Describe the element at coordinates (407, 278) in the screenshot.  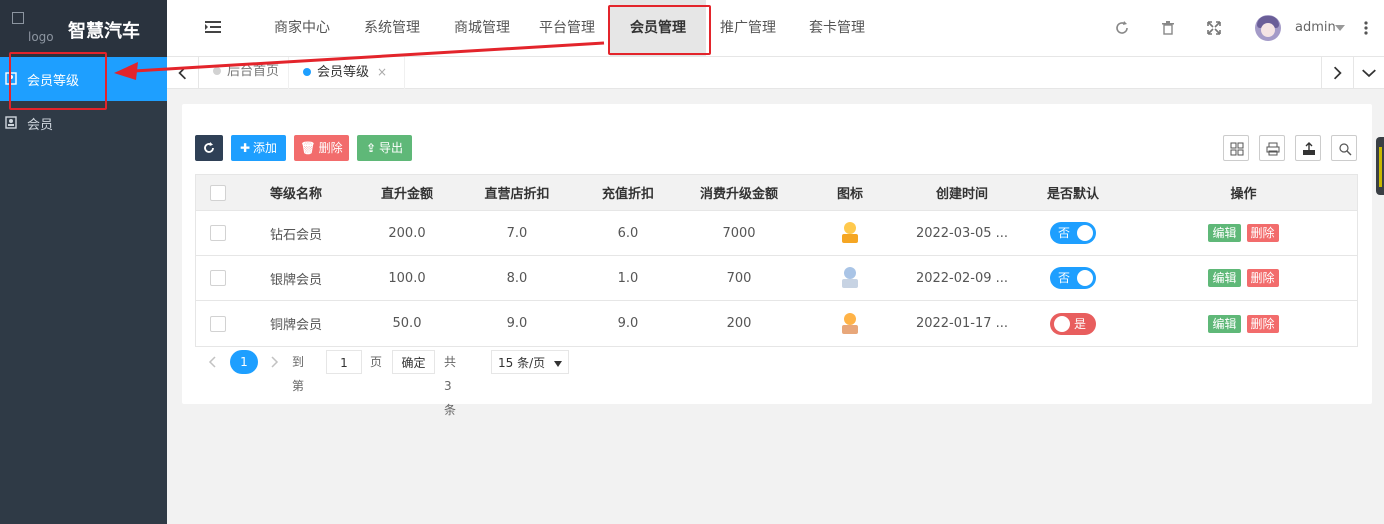
I see `direct-amount: 100.0` at that location.